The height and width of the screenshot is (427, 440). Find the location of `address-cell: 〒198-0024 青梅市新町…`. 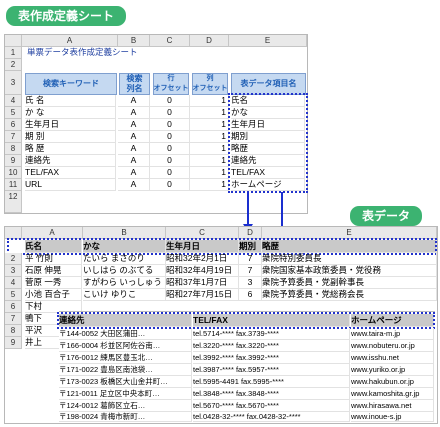

address-cell: 〒198-0024 青梅市新町… is located at coordinates (125, 417).